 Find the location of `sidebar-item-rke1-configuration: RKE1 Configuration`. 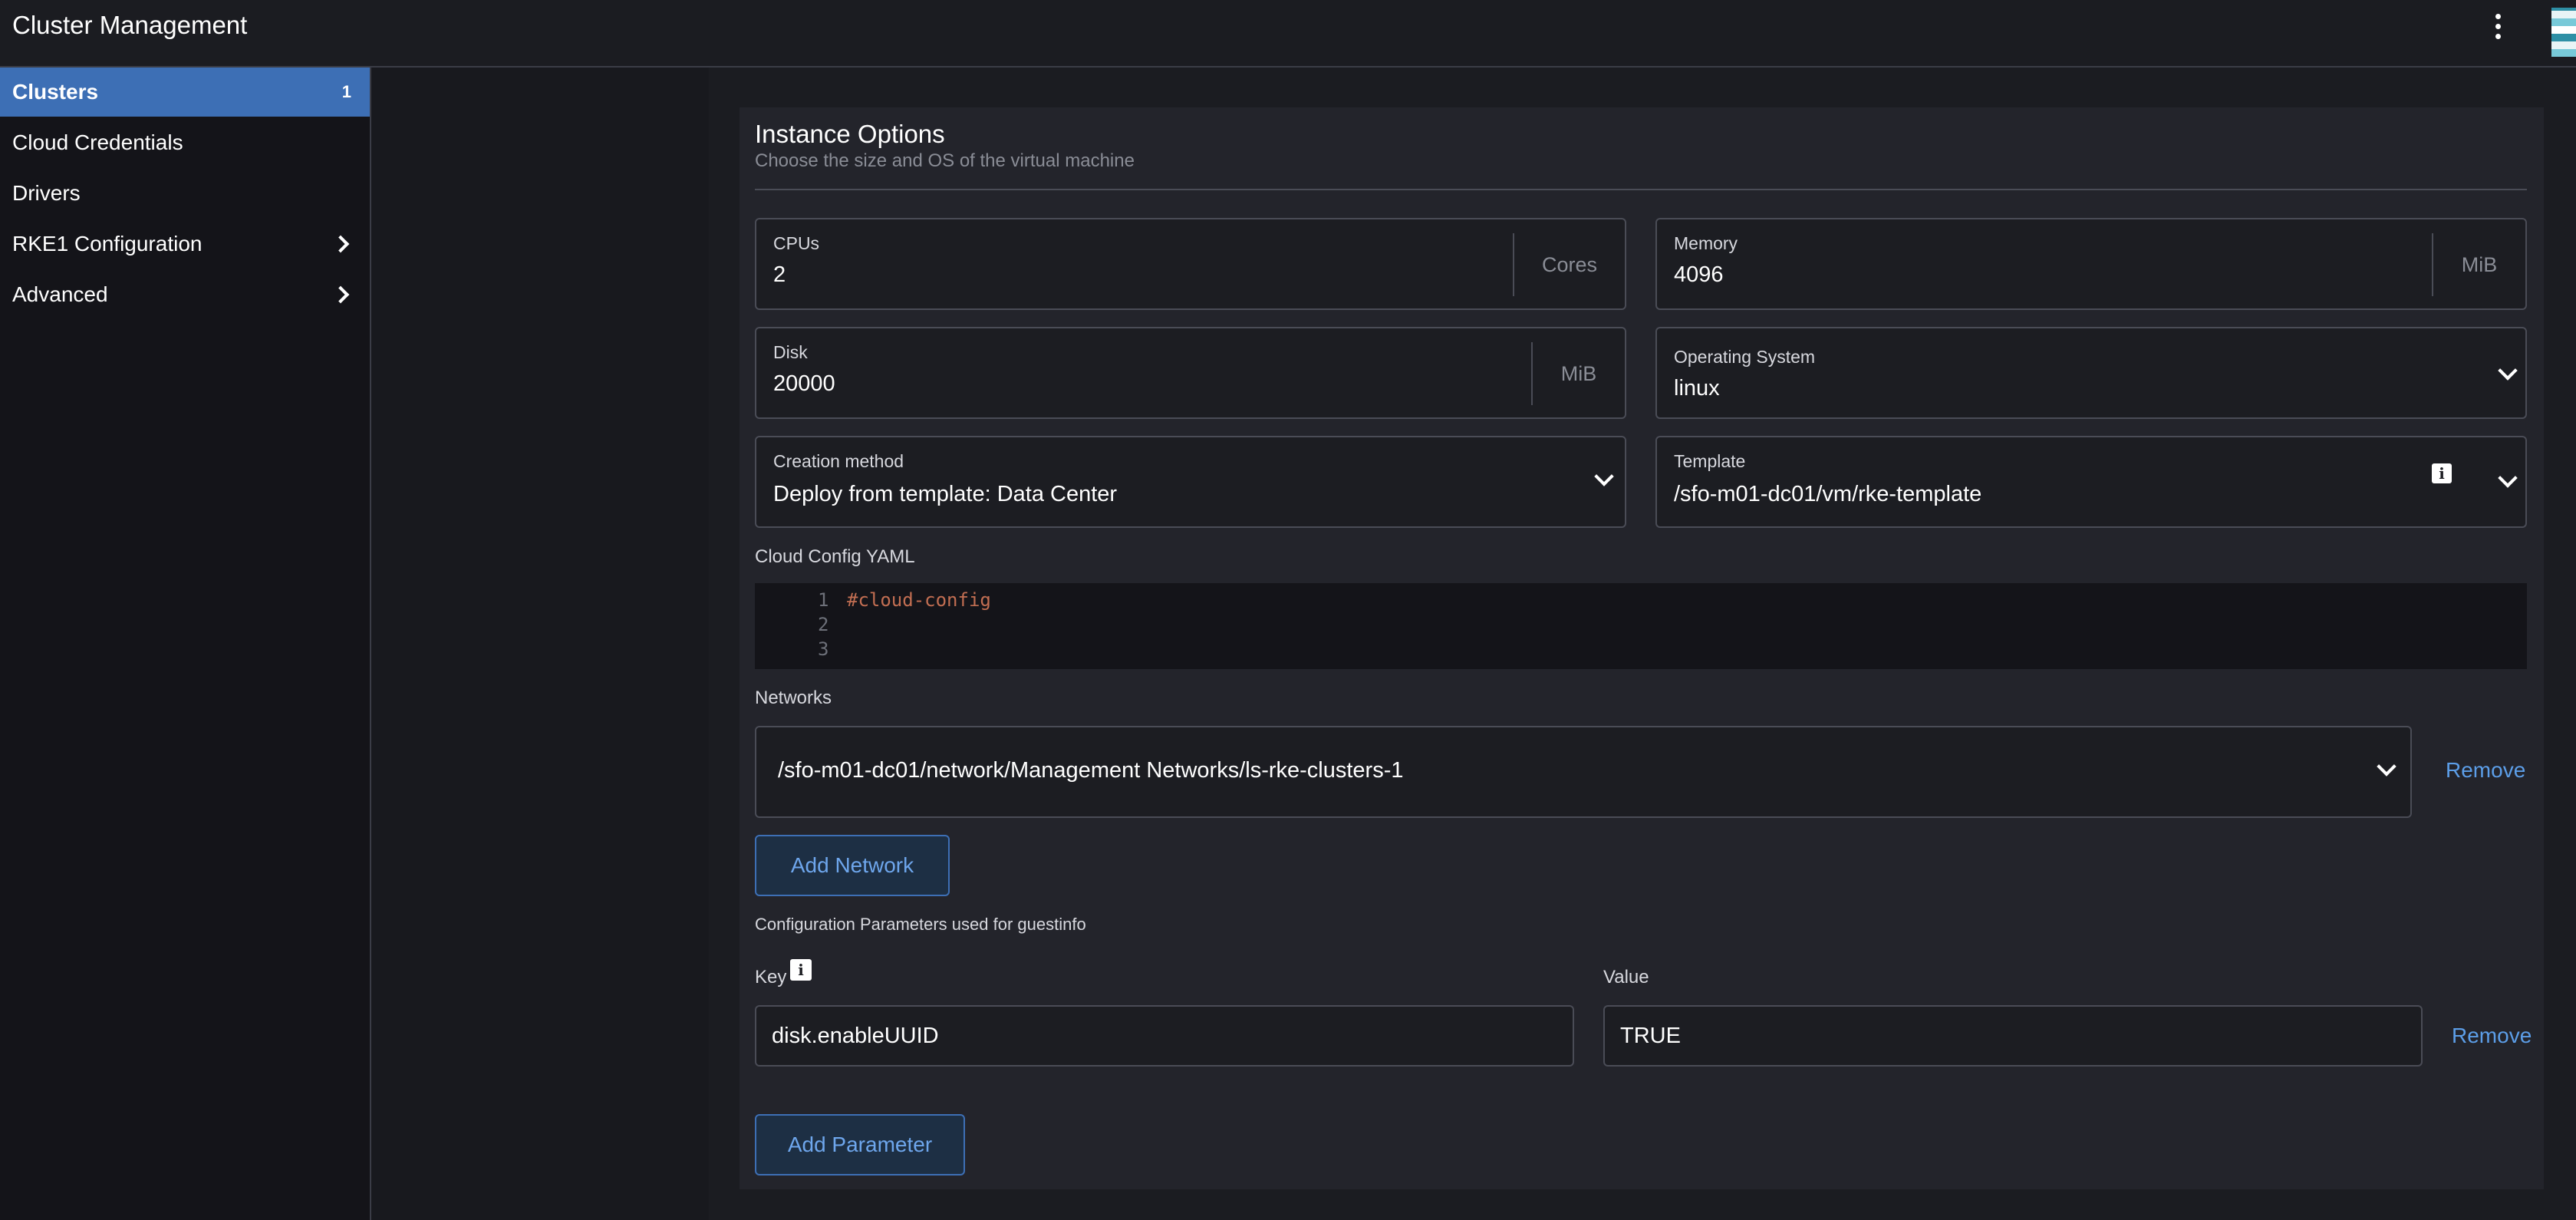

sidebar-item-rke1-configuration: RKE1 Configuration is located at coordinates (185, 244).